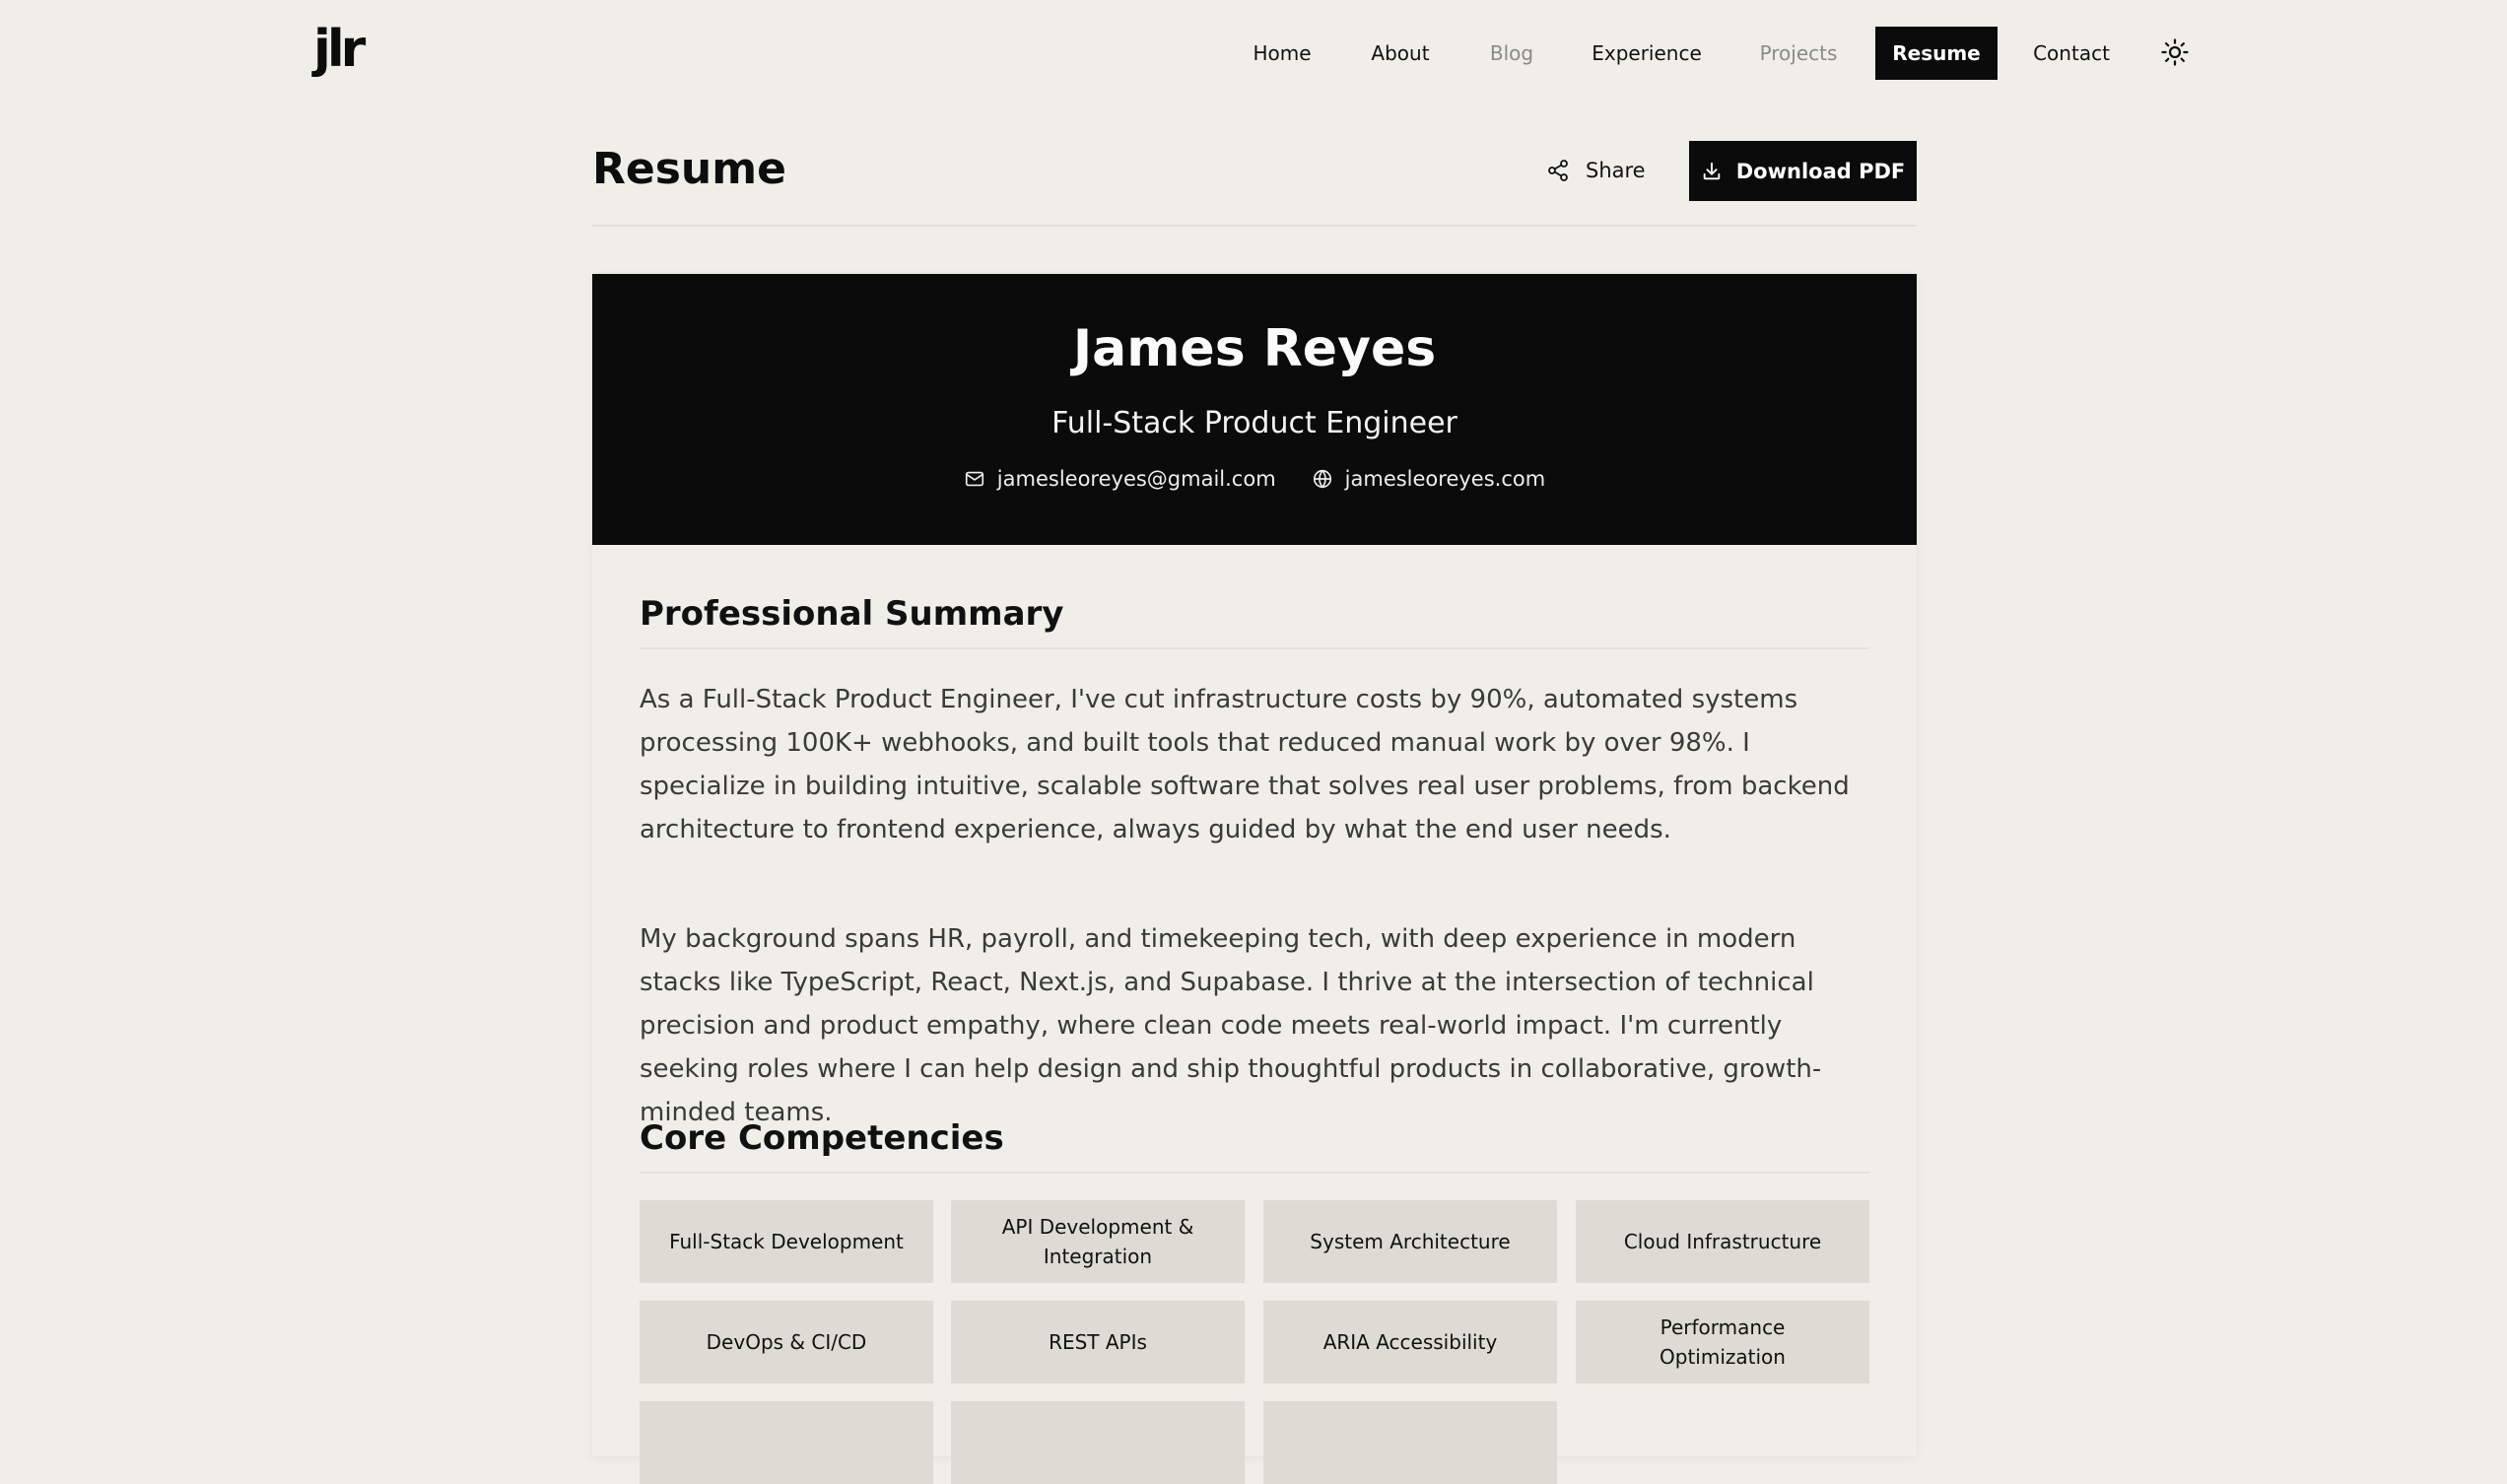 This screenshot has height=1484, width=2507. Describe the element at coordinates (1400, 53) in the screenshot. I see `nav-about: About` at that location.